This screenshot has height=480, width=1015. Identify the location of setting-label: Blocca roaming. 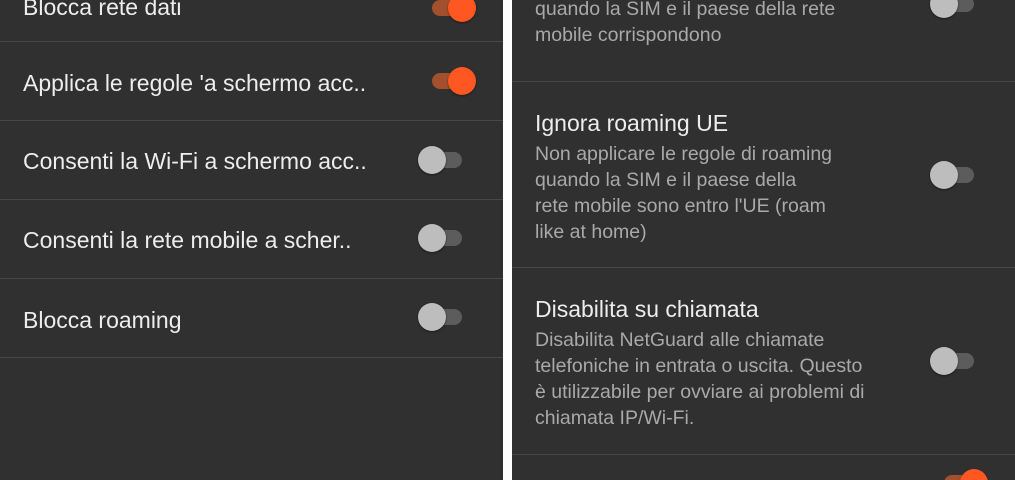
(102, 320).